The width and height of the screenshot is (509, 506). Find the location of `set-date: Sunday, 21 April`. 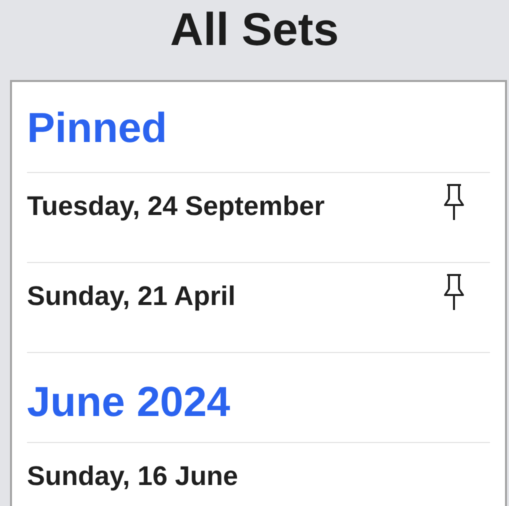

set-date: Sunday, 21 April is located at coordinates (131, 296).